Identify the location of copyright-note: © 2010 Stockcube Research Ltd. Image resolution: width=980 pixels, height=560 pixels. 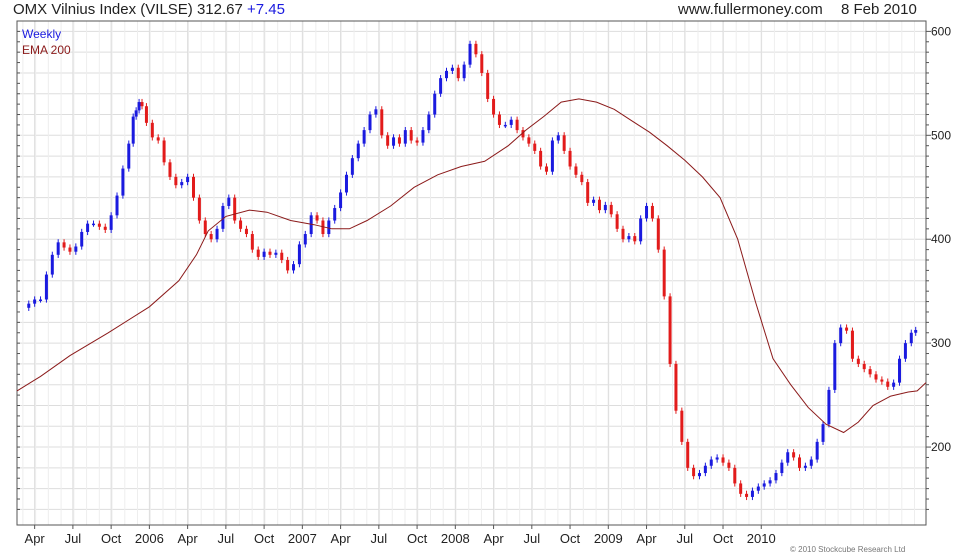
(848, 549).